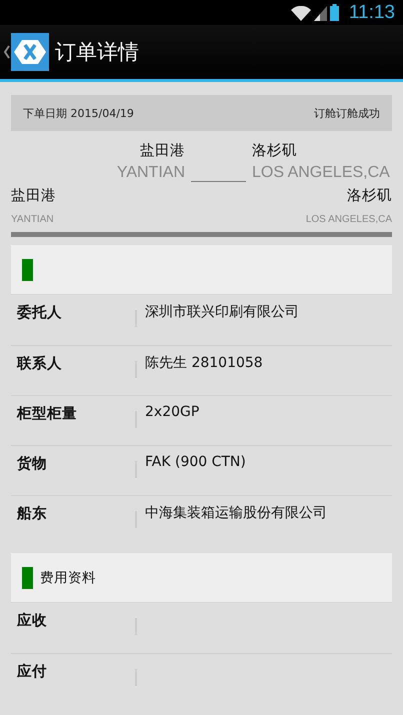 This screenshot has height=715, width=403. I want to click on app-logo-icon, so click(30, 52).